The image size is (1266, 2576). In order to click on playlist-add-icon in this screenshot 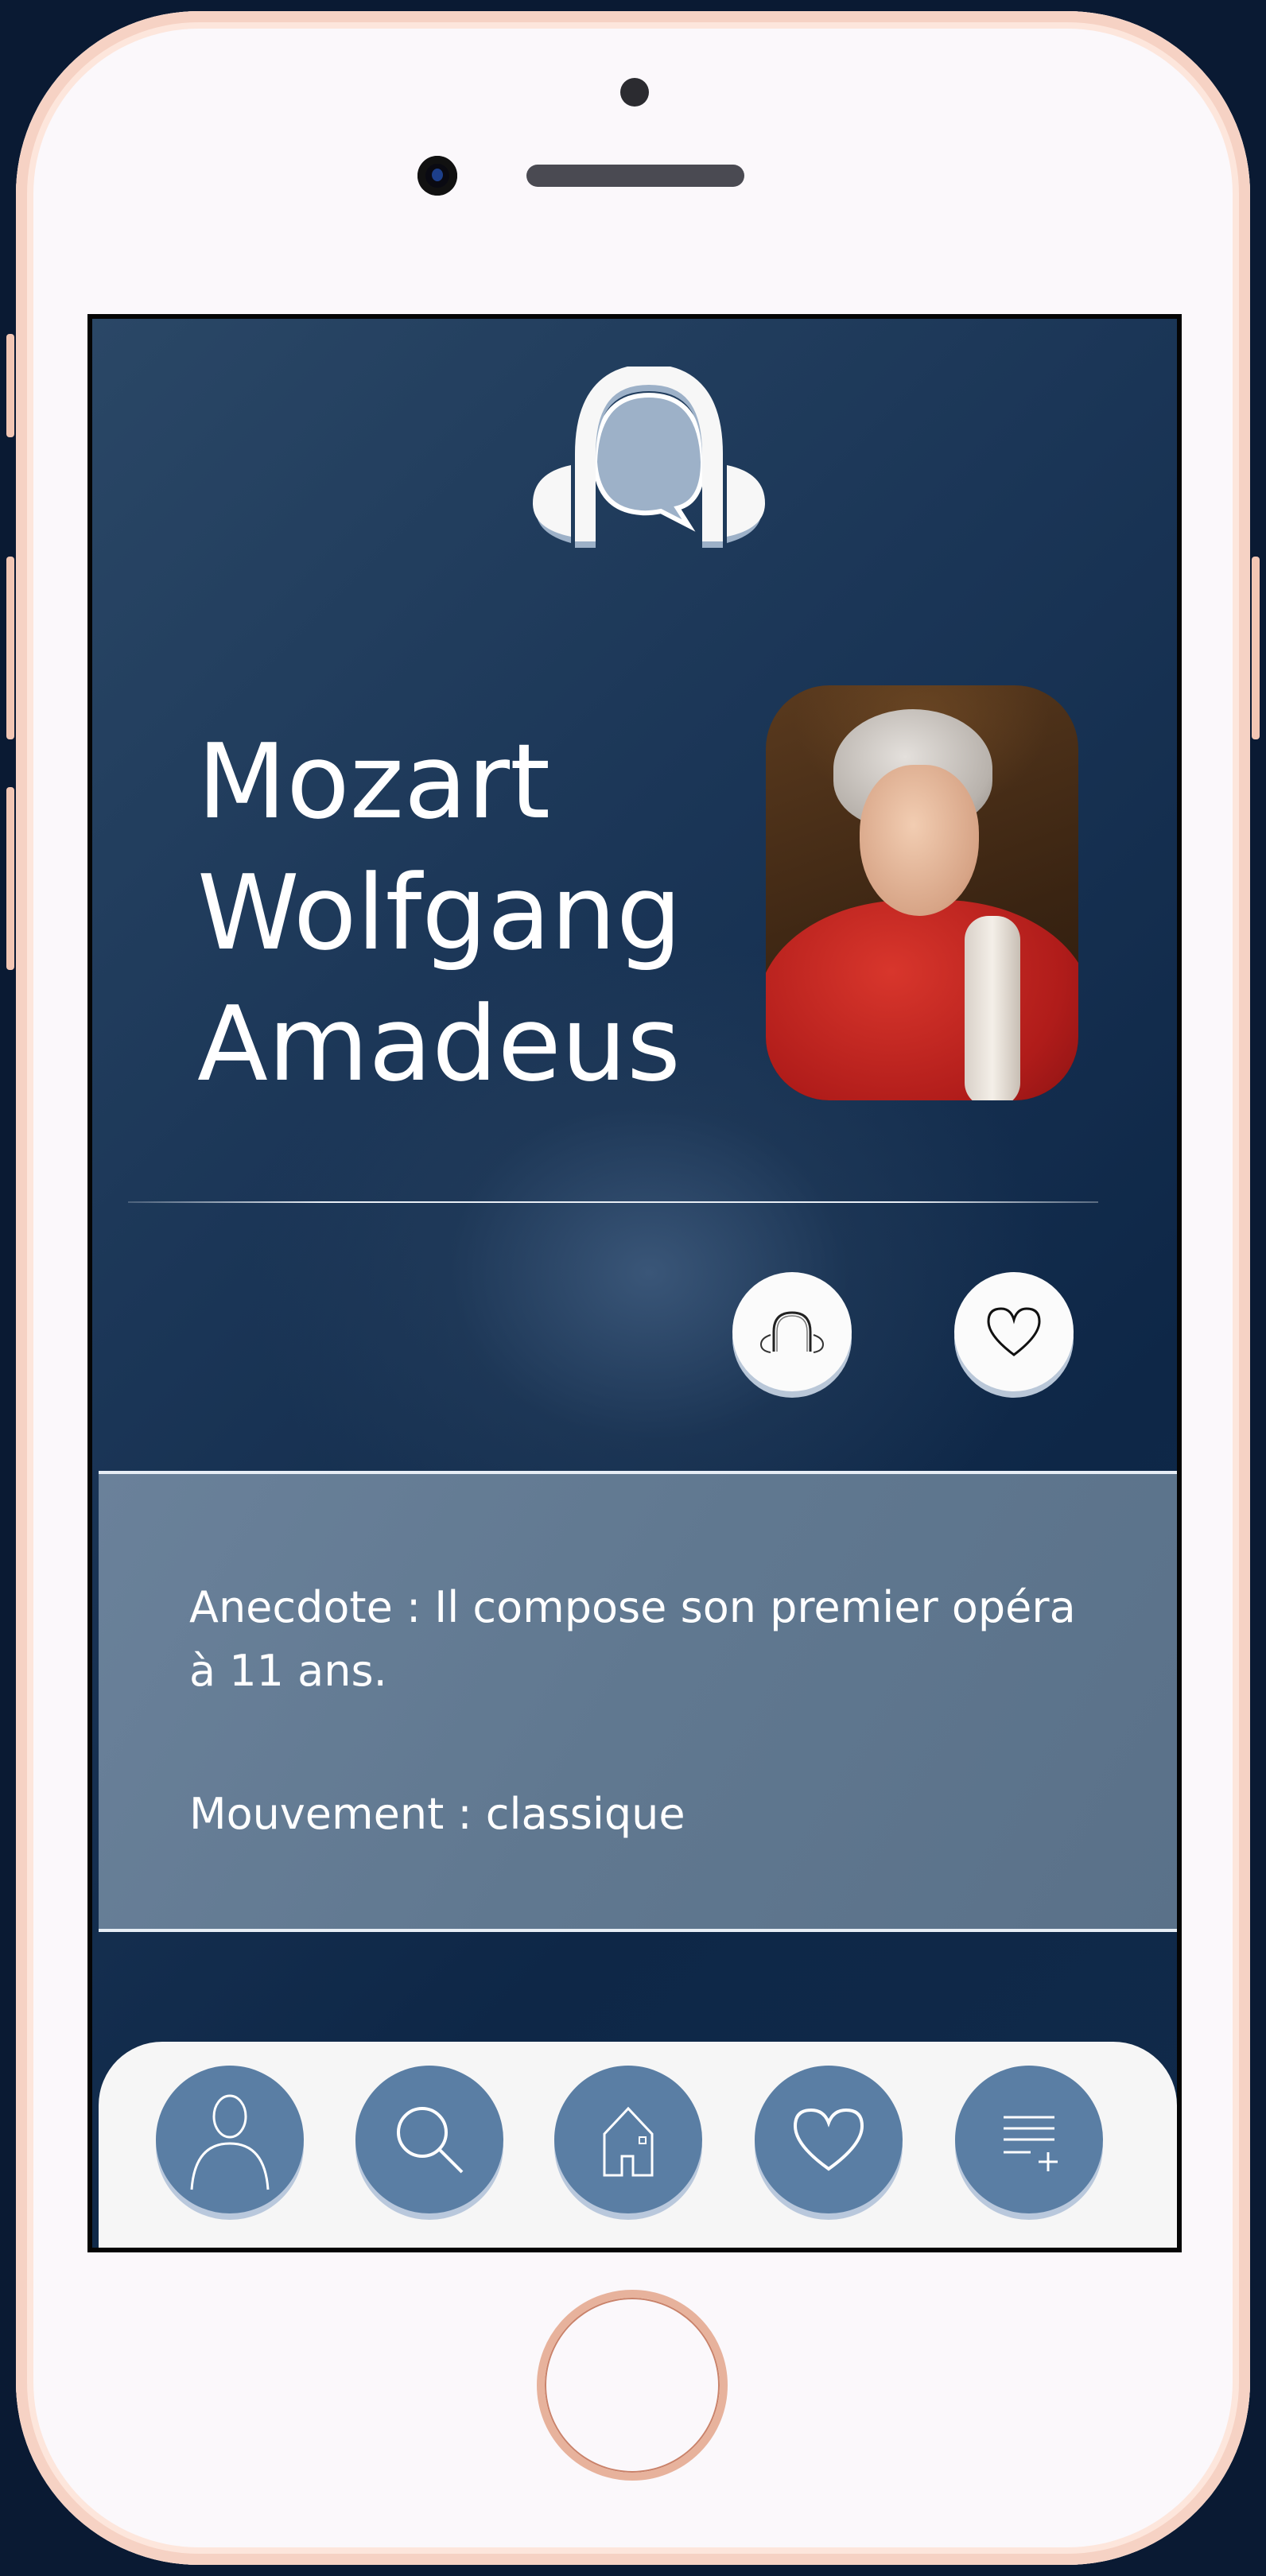, I will do `click(1031, 2144)`.